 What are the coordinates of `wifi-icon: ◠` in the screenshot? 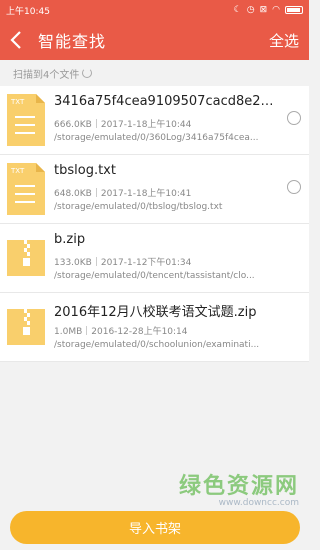 It's located at (276, 10).